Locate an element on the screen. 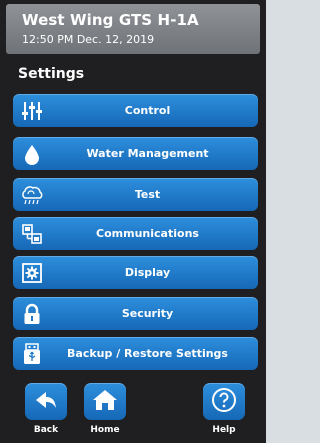 This screenshot has height=443, width=320. home-icon is located at coordinates (105, 402).